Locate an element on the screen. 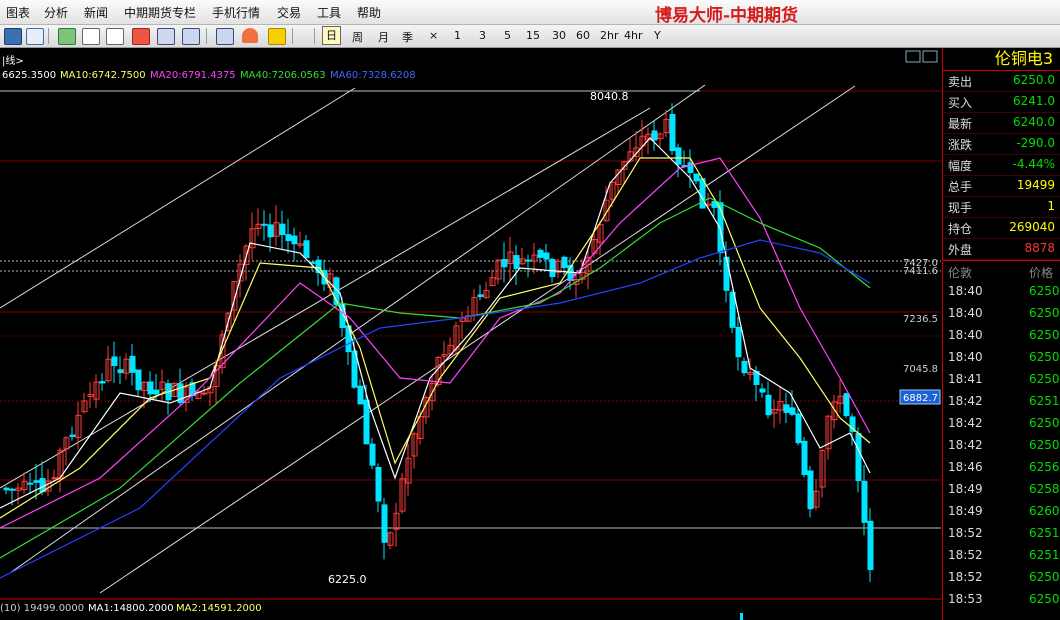 The image size is (1060, 620). quote-row: 幅度 -4.44% is located at coordinates (1001, 165).